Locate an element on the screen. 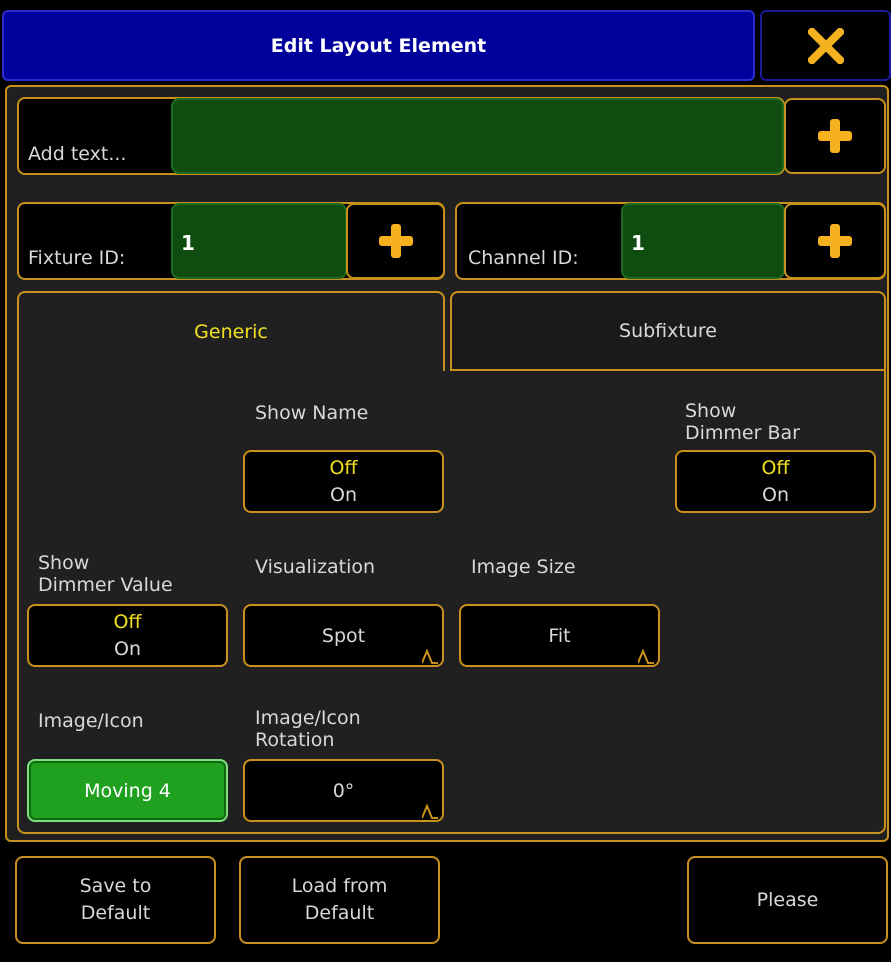 This screenshot has height=962, width=891. load-from-default-line2: Default is located at coordinates (339, 913).